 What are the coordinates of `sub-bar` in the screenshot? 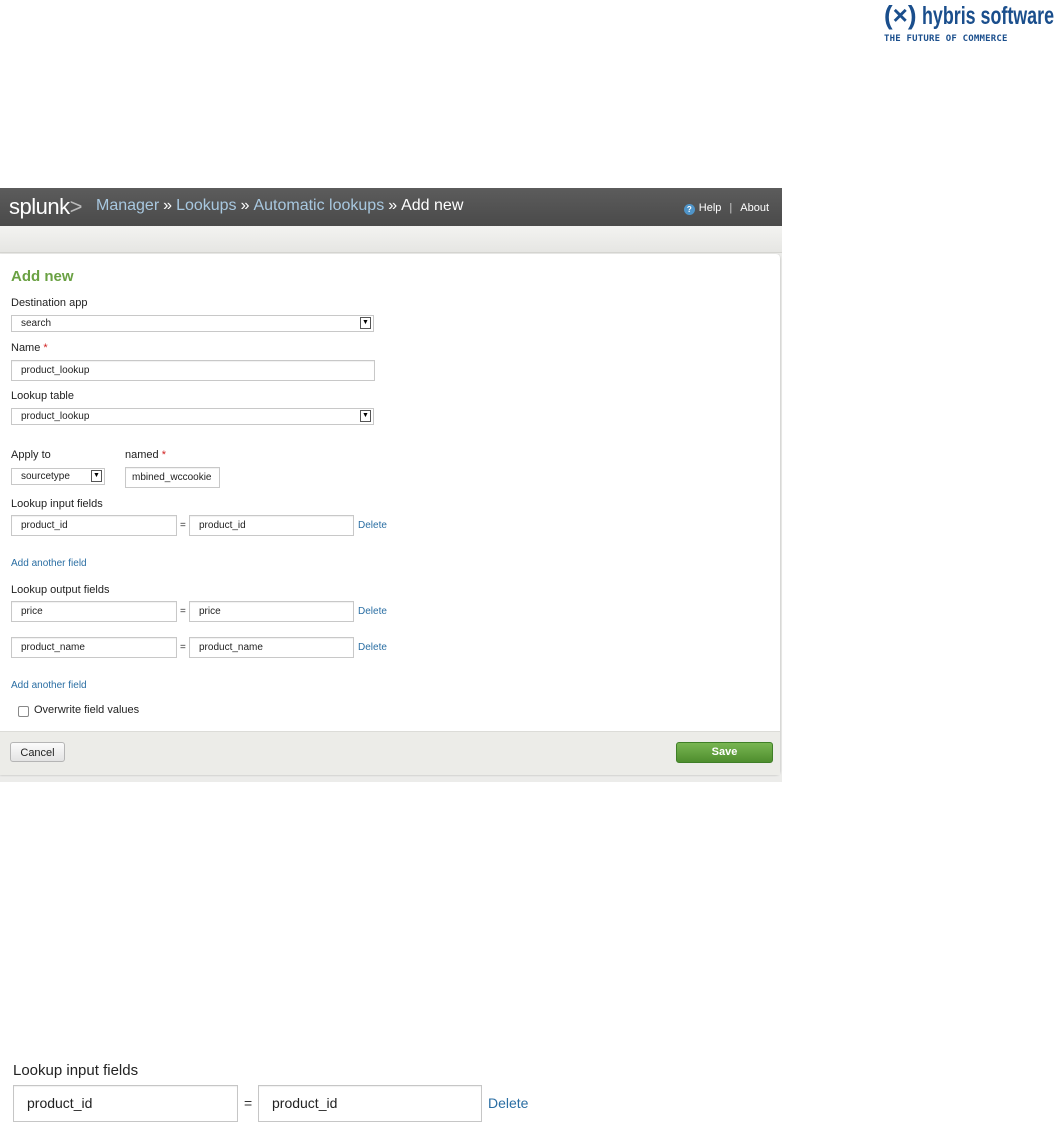 It's located at (391, 239).